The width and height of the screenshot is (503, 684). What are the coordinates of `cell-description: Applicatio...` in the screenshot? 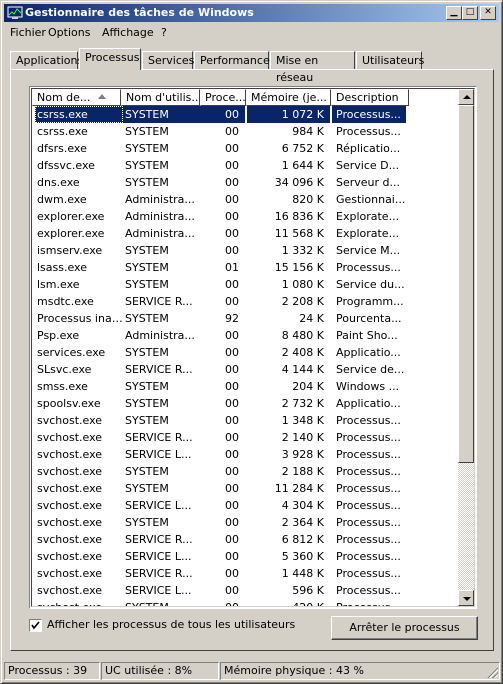 It's located at (368, 352).